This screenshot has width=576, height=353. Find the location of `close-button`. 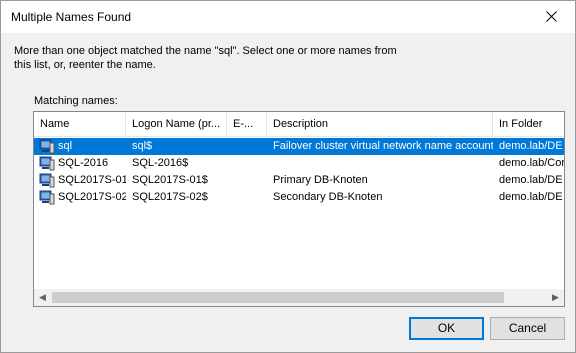

close-button is located at coordinates (552, 16).